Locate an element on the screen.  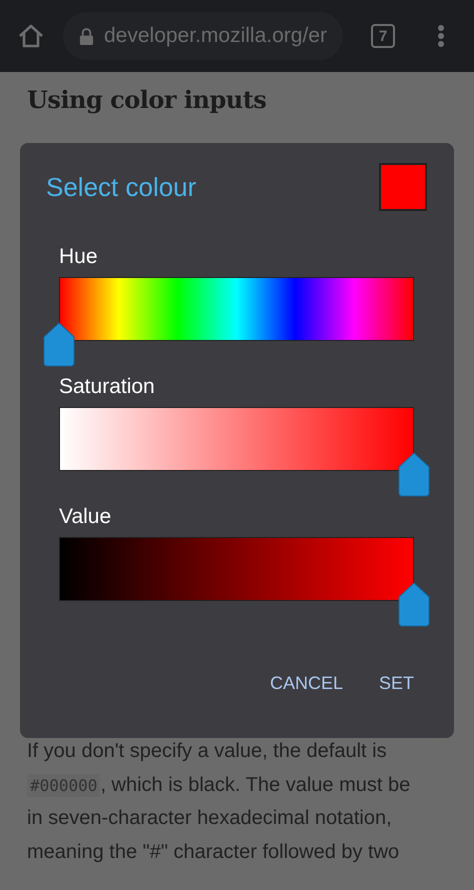
lock-icon is located at coordinates (86, 36).